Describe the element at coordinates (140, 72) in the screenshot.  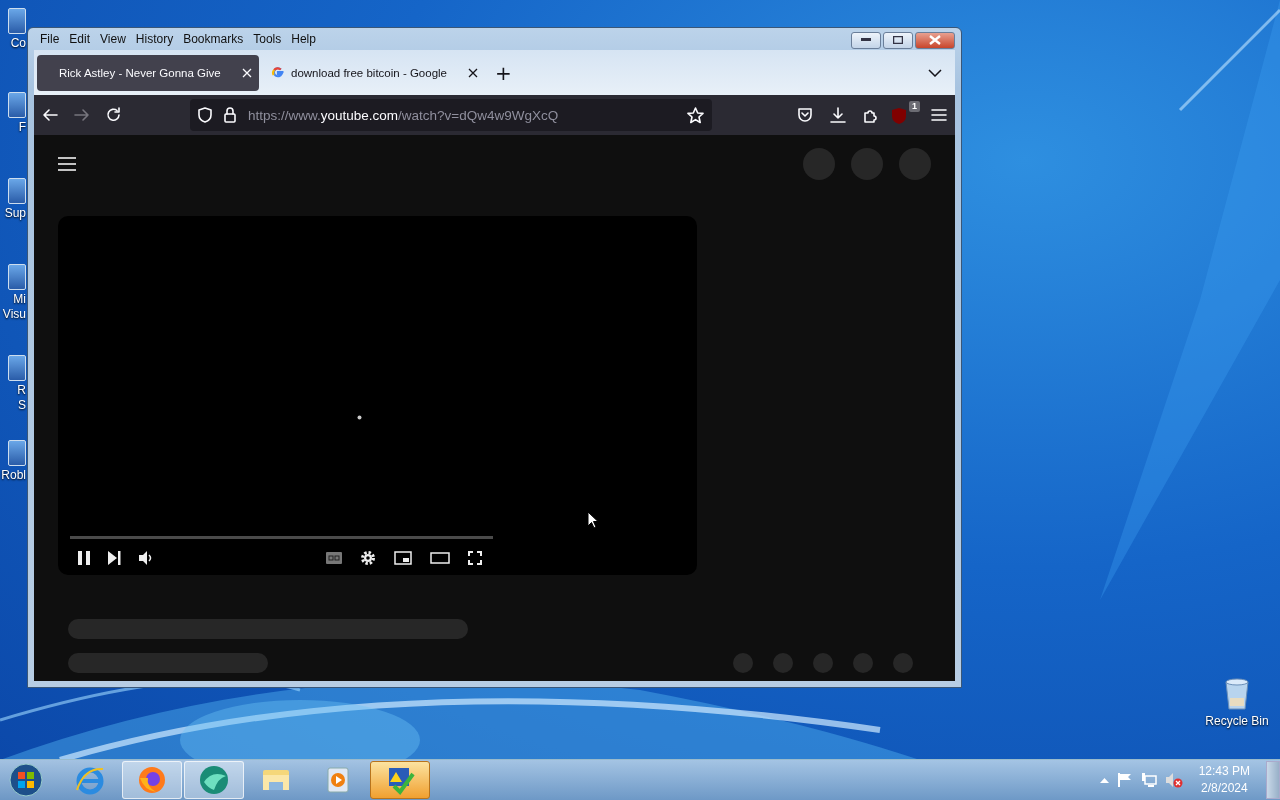
I see `tab-title: Rick Astley - Never Gonna Give` at that location.